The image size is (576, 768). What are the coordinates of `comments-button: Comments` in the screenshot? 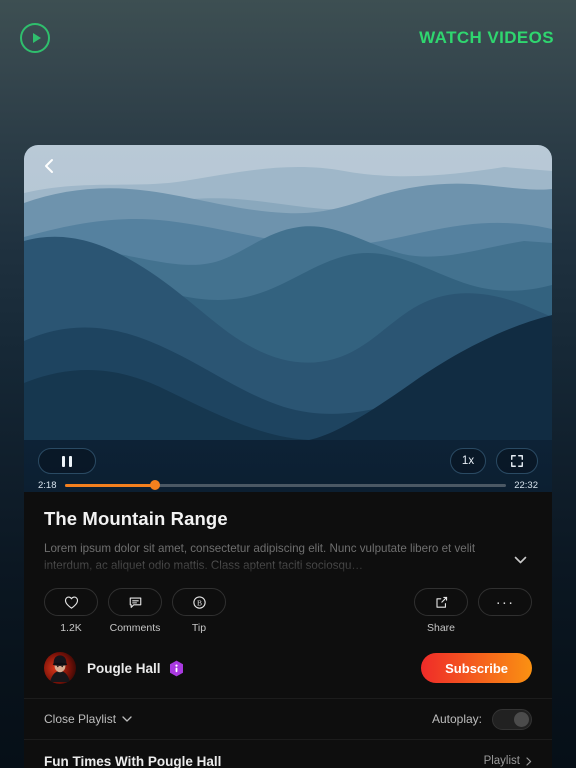 It's located at (135, 611).